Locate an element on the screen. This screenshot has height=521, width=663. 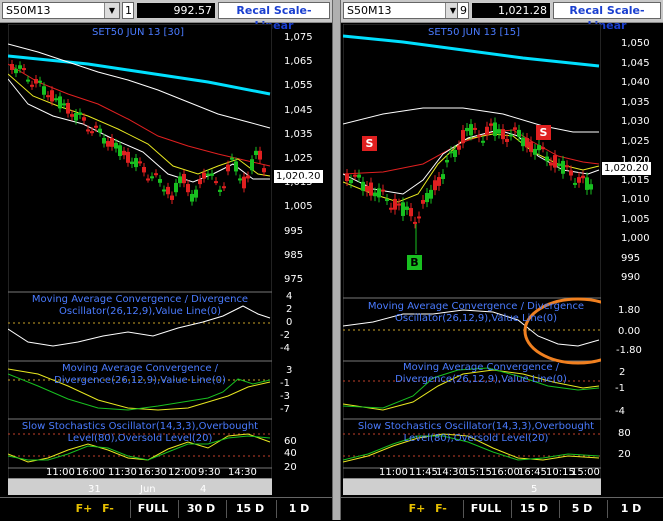
left-full-button: FULL is located at coordinates (152, 509).